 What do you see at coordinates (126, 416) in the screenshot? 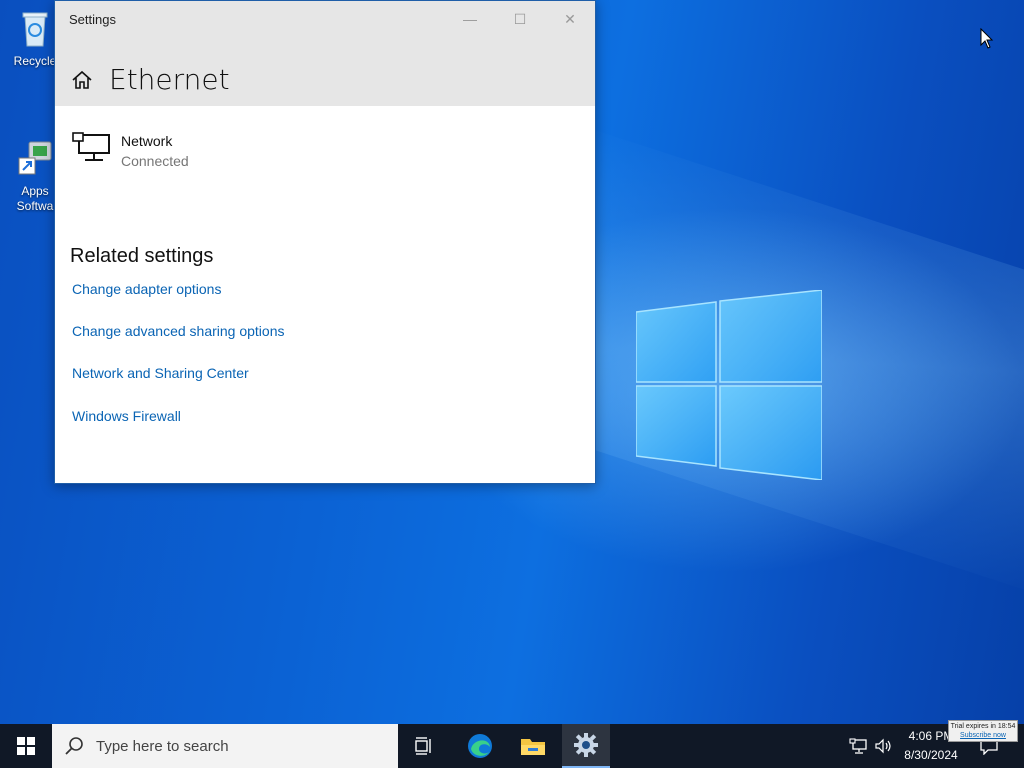
I see `windows-firewall-link: Windows Firewall` at bounding box center [126, 416].